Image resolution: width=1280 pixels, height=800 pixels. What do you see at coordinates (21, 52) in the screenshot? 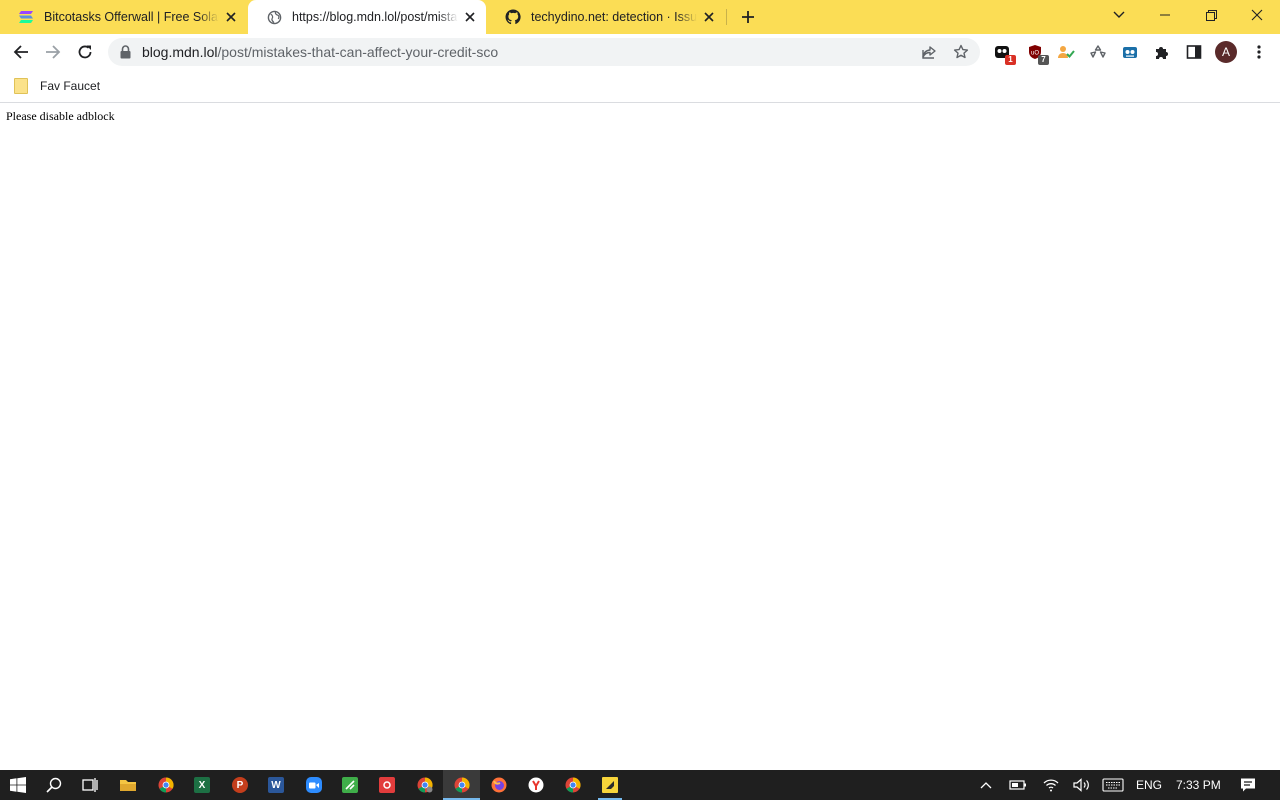
I see `back-button` at bounding box center [21, 52].